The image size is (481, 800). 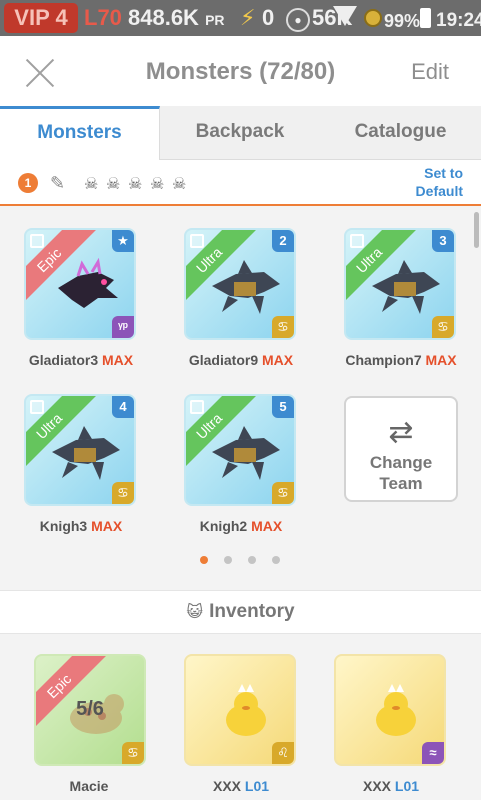 I want to click on header: Monsters (72/80) Edit, so click(x=240, y=71).